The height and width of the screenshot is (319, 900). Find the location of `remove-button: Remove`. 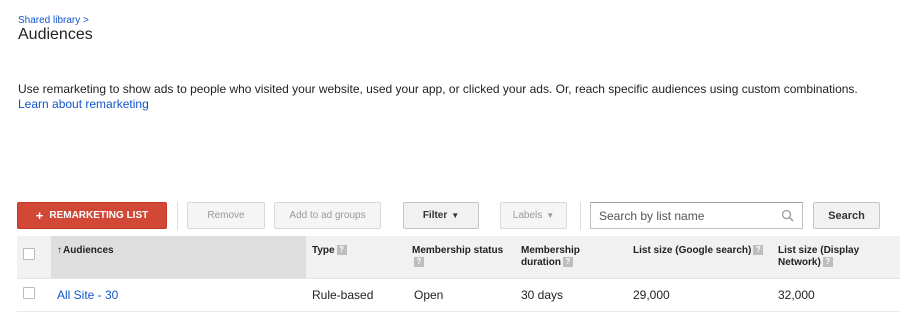

remove-button: Remove is located at coordinates (226, 215).